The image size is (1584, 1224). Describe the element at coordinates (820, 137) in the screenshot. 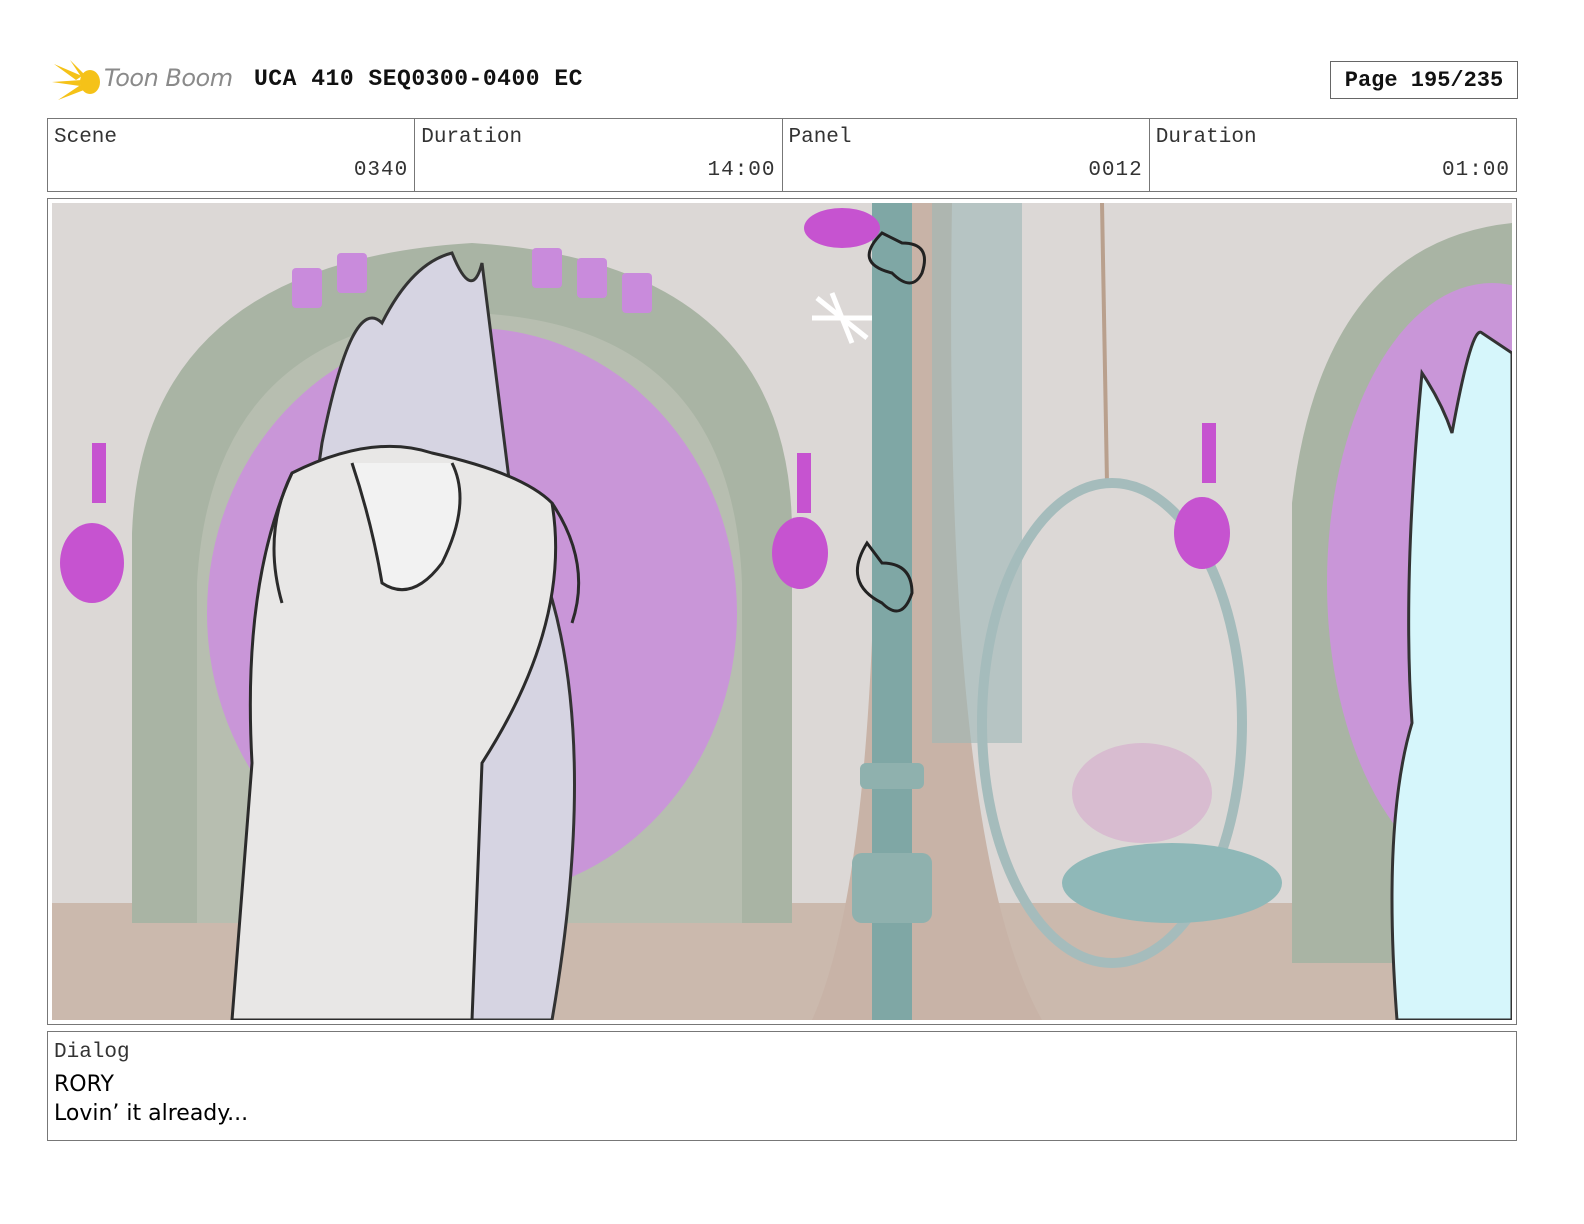

I see `panel-label: Panel` at that location.